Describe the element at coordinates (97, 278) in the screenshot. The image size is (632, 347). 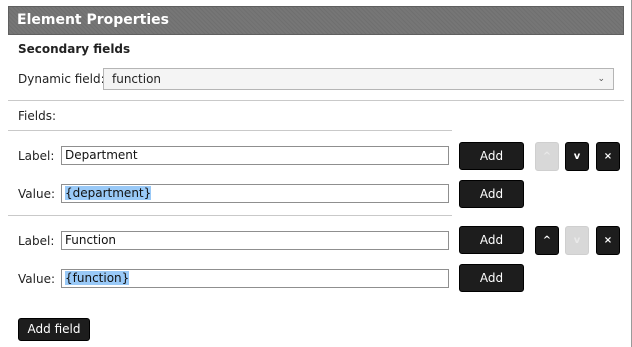
I see `value-input-value: {function}` at that location.